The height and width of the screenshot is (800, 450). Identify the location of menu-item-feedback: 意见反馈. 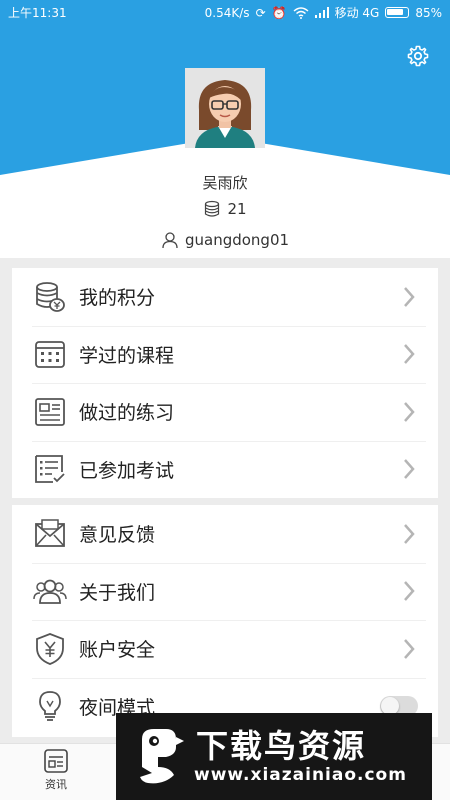
(225, 534).